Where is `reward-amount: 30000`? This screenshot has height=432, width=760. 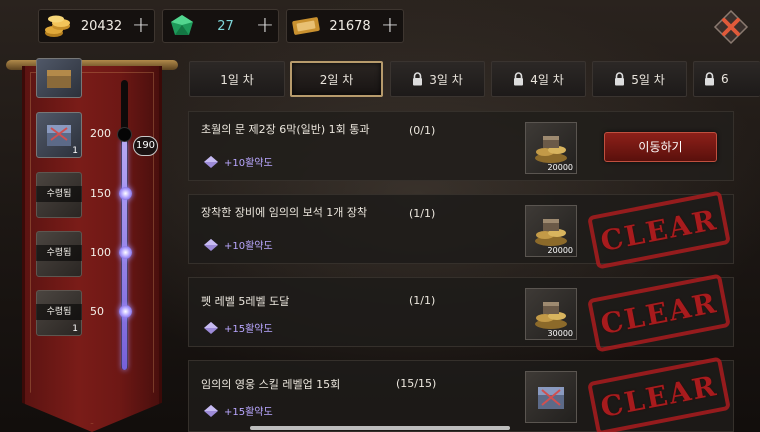
reward-amount: 30000 is located at coordinates (560, 333).